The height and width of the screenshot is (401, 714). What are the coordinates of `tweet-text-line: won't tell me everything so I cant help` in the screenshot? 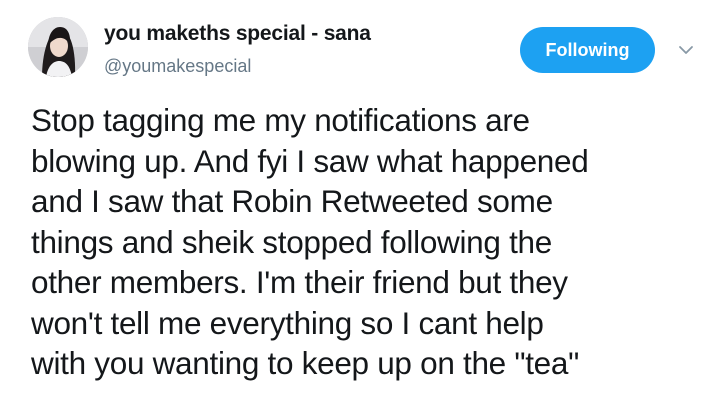 It's located at (287, 322).